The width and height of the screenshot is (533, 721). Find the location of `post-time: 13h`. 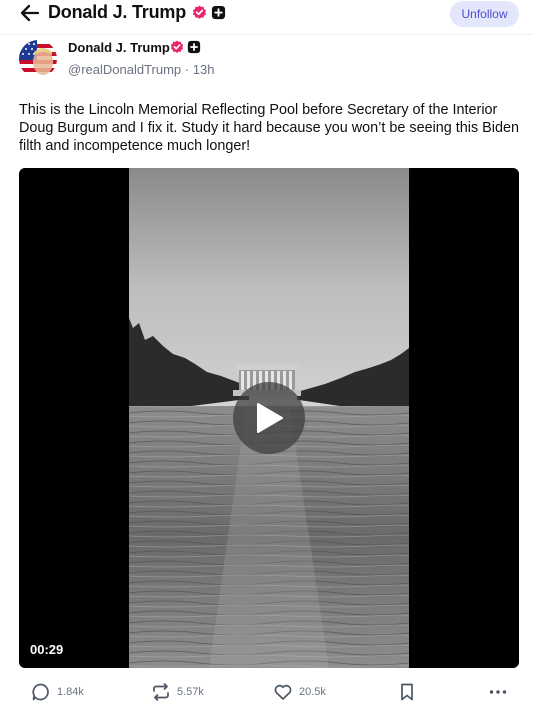

post-time: 13h is located at coordinates (204, 69).